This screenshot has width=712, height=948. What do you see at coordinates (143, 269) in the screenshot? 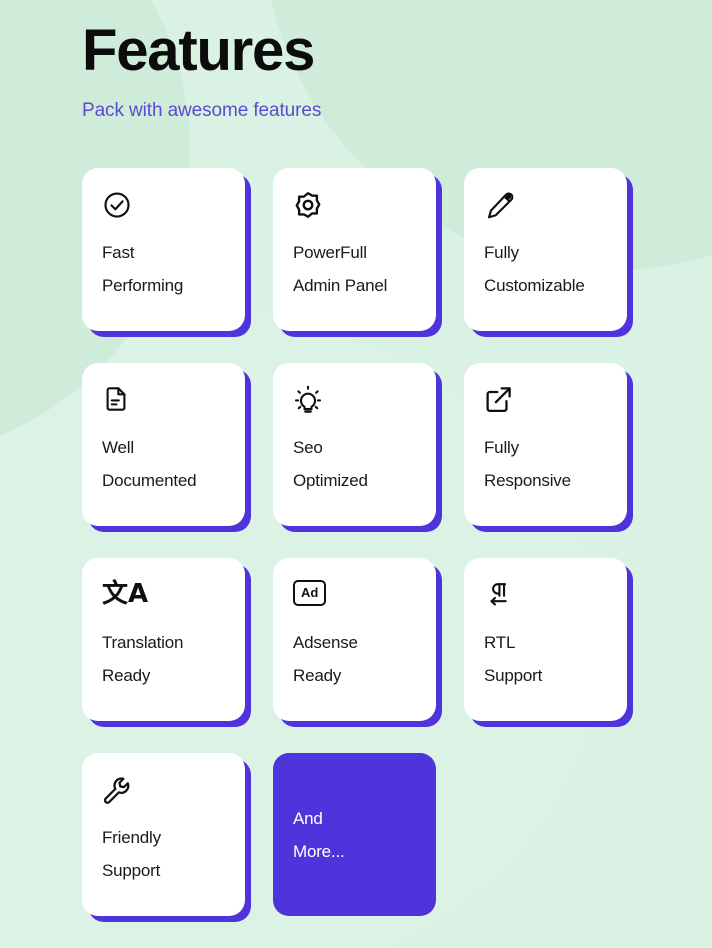
I see `feature-card-label: Fast Performing` at bounding box center [143, 269].